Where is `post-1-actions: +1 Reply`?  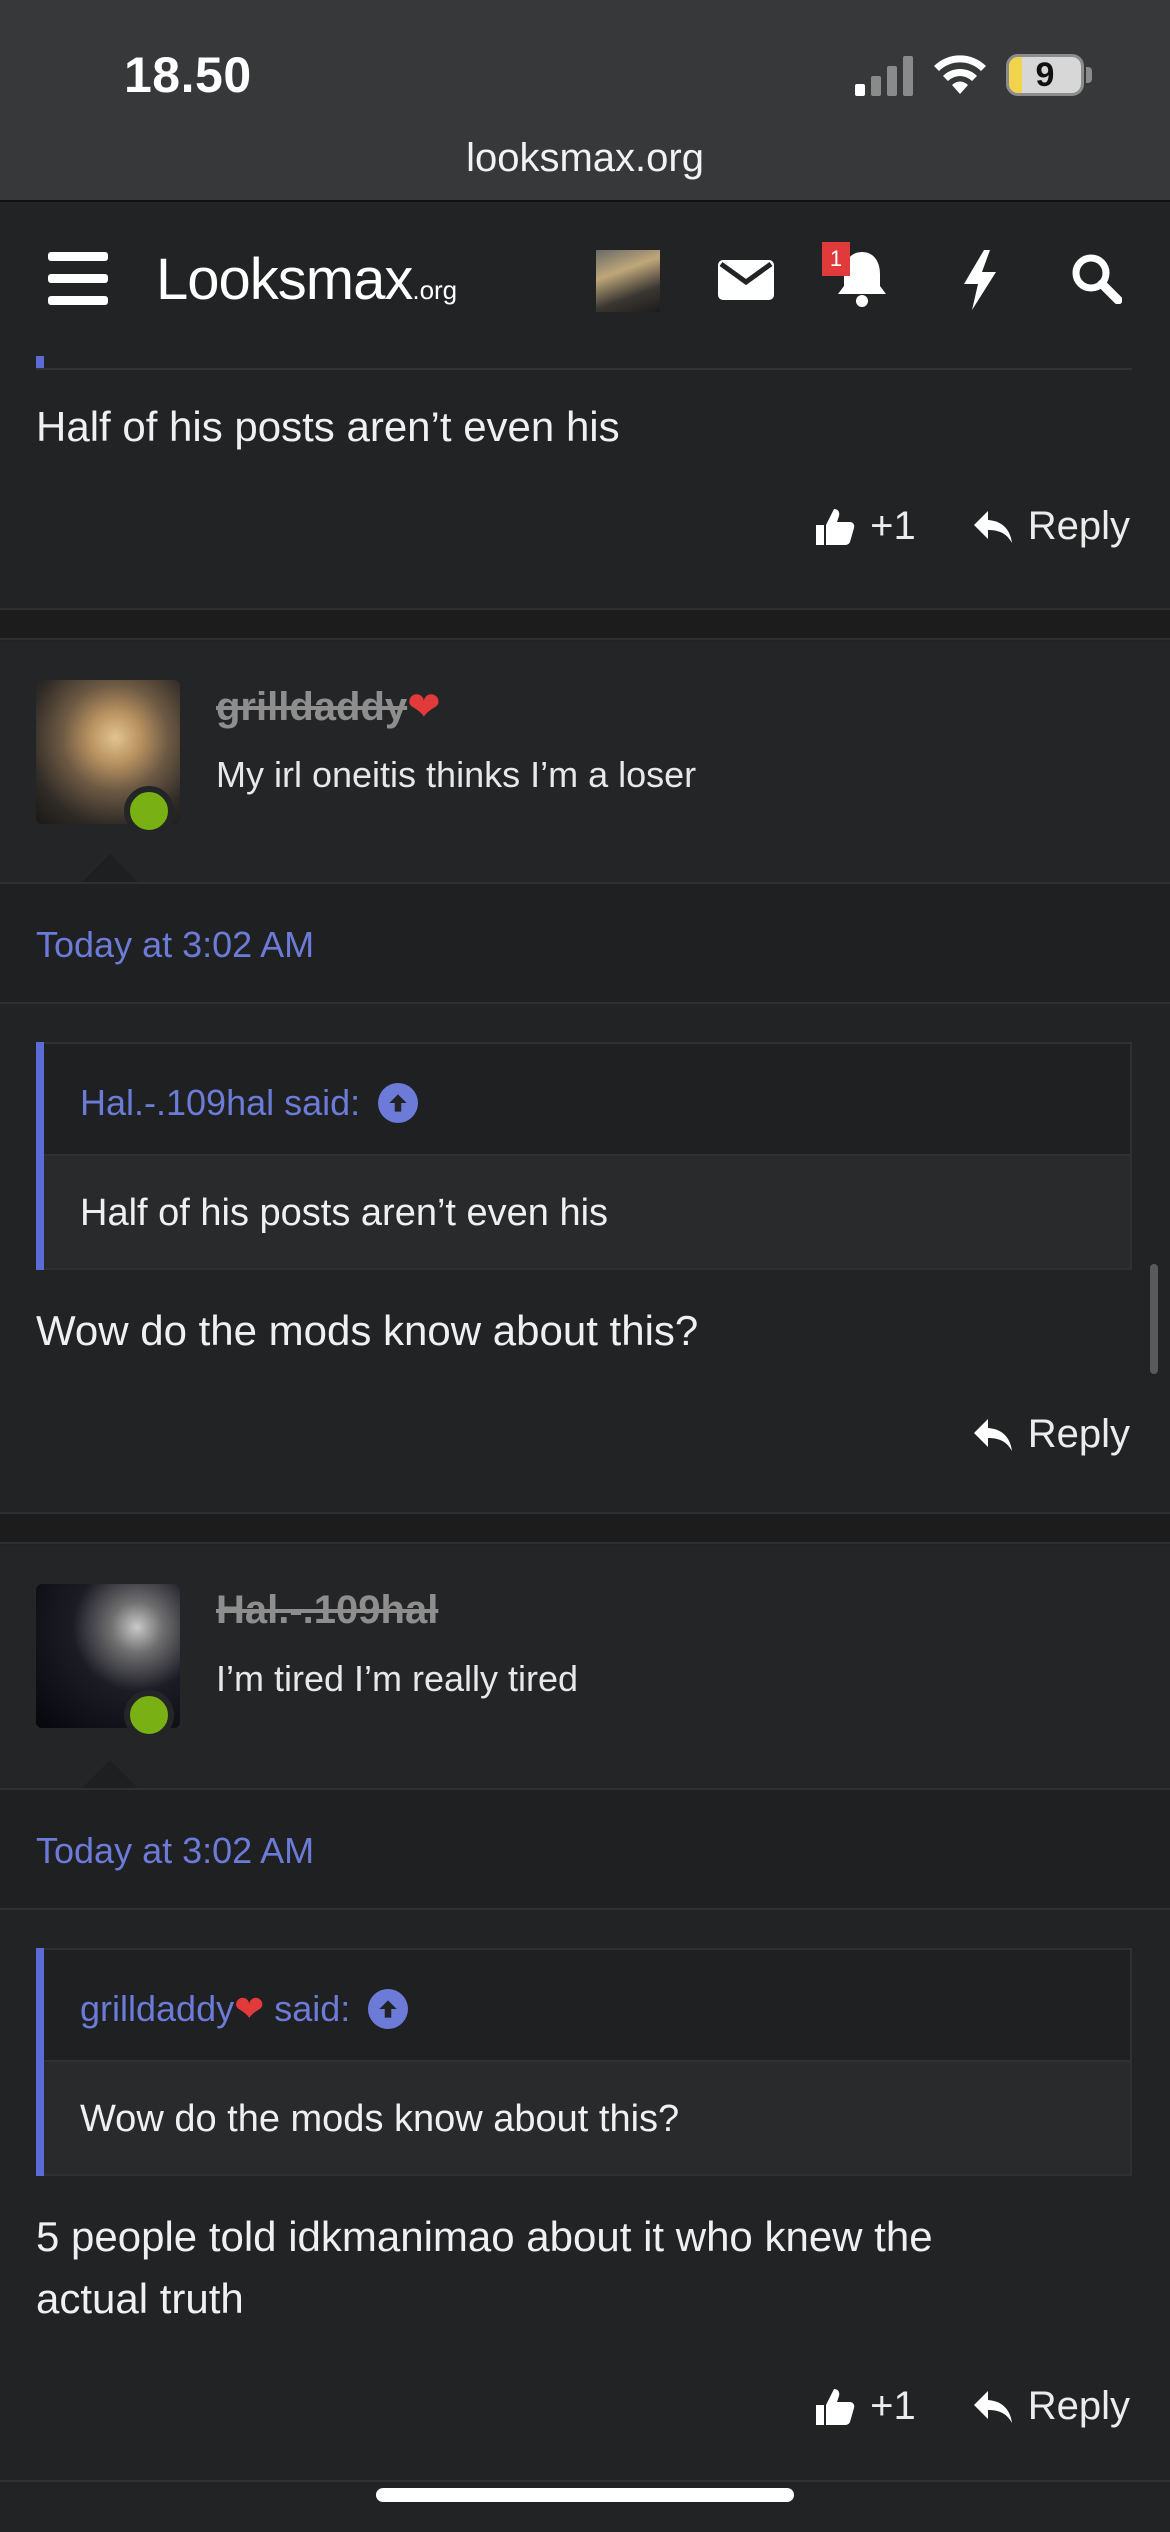
post-1-actions: +1 Reply is located at coordinates (972, 526).